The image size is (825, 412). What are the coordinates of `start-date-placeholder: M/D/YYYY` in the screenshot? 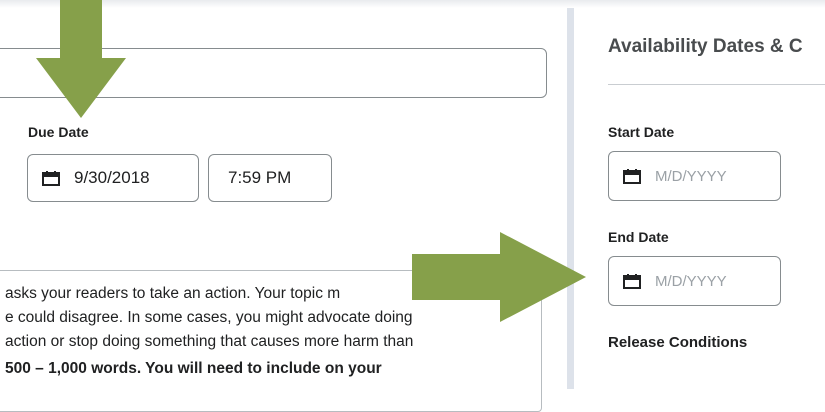 It's located at (691, 176).